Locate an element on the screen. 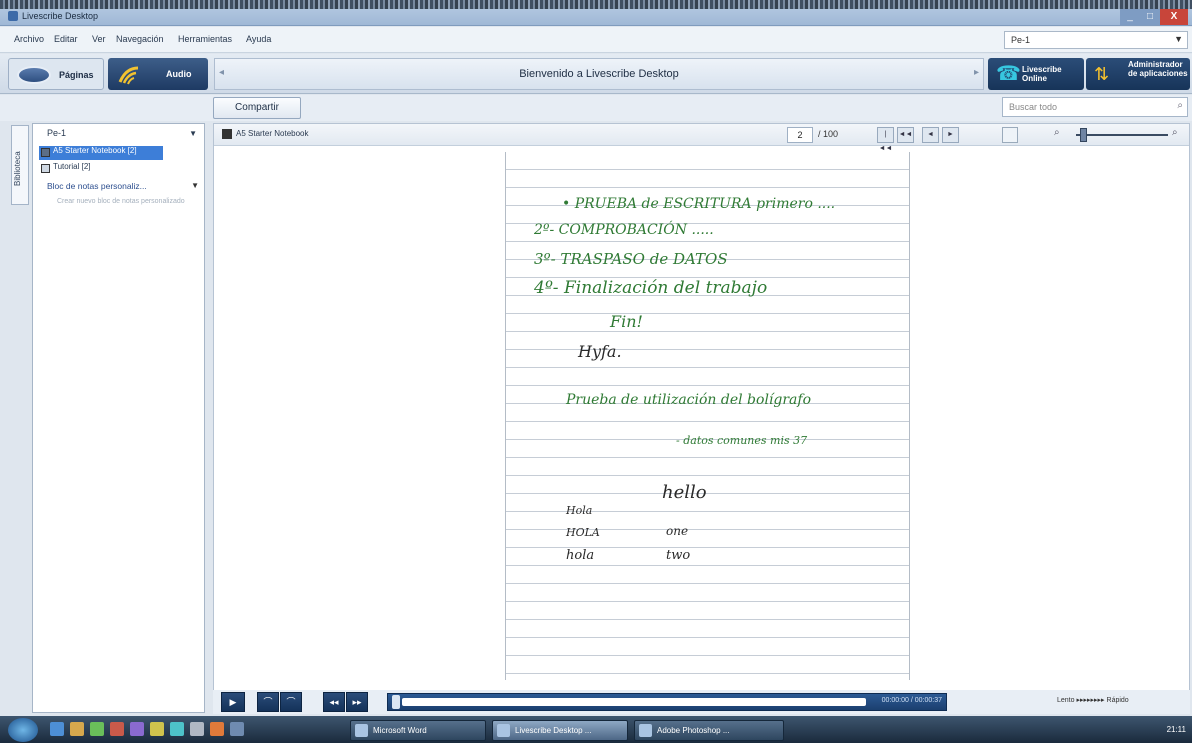 The width and height of the screenshot is (1192, 743). action-row: Compartir Buscar todo ⌕ is located at coordinates (596, 108).